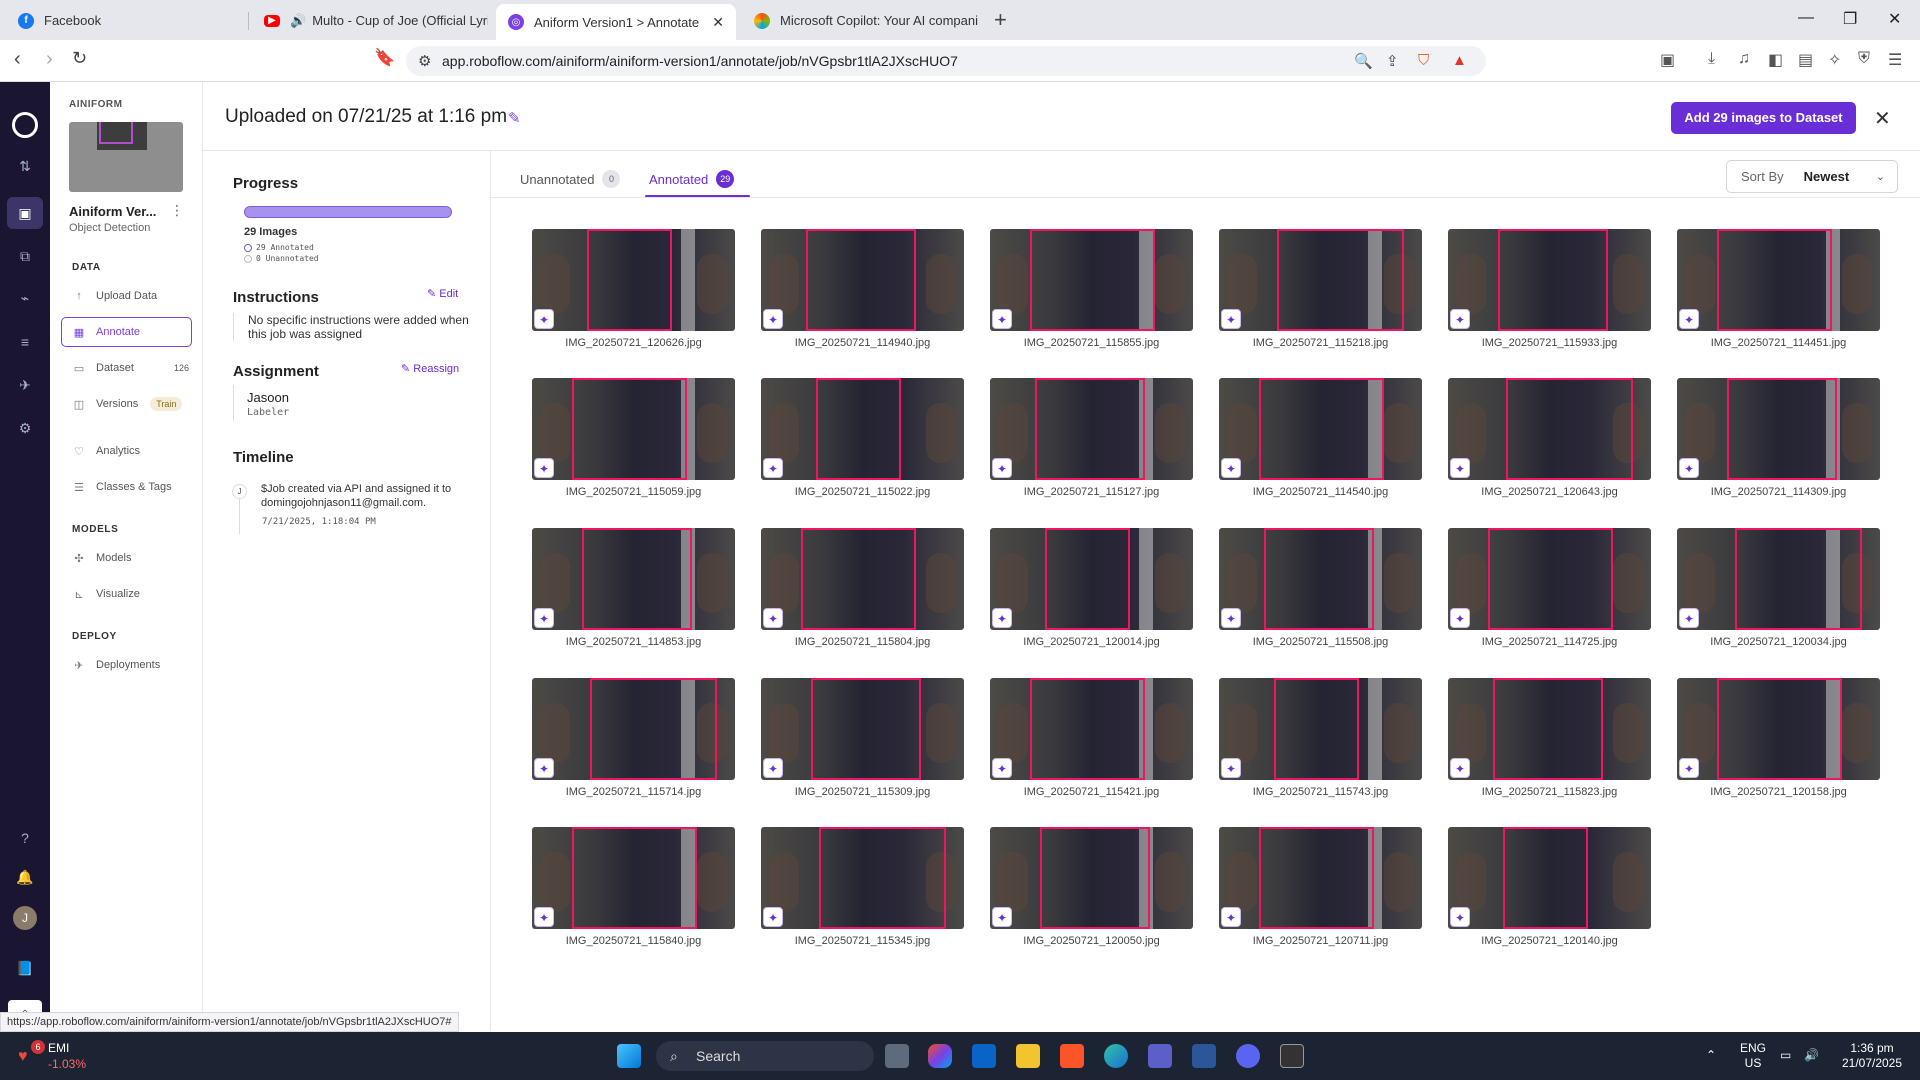  Describe the element at coordinates (570, 179) in the screenshot. I see `tab-unannotated: Unannotated 0` at that location.